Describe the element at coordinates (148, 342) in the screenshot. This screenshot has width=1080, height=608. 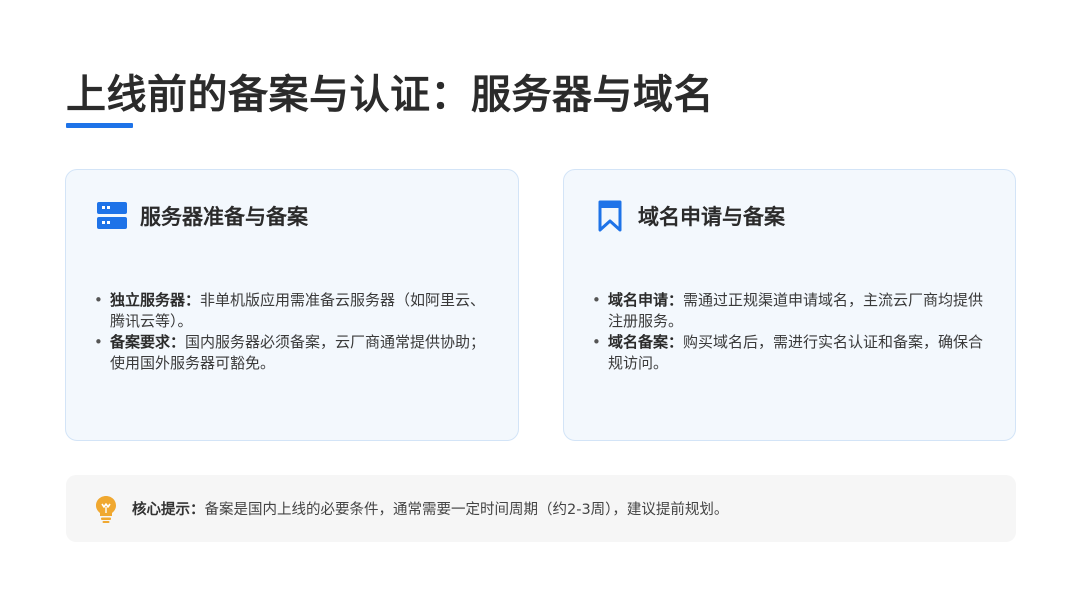
I see `list-item-key: 备案要求：` at that location.